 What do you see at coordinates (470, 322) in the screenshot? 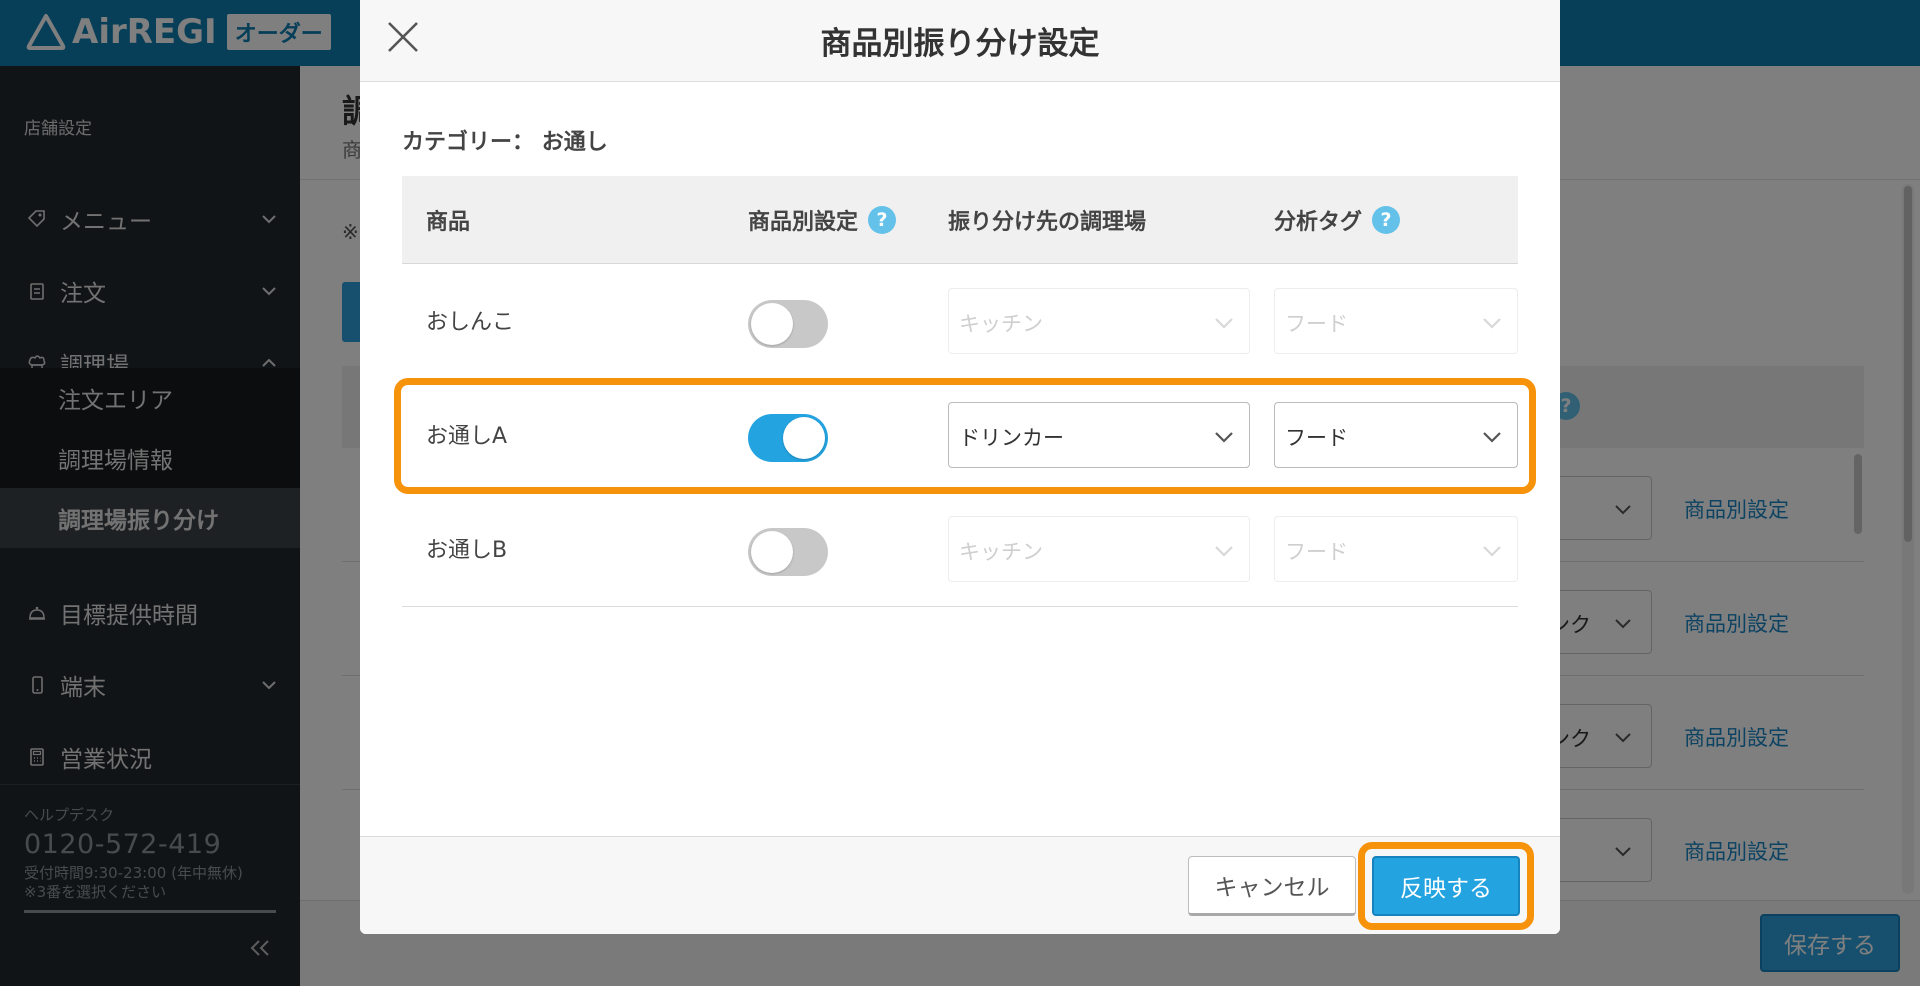
I see `product-name: おしんこ` at bounding box center [470, 322].